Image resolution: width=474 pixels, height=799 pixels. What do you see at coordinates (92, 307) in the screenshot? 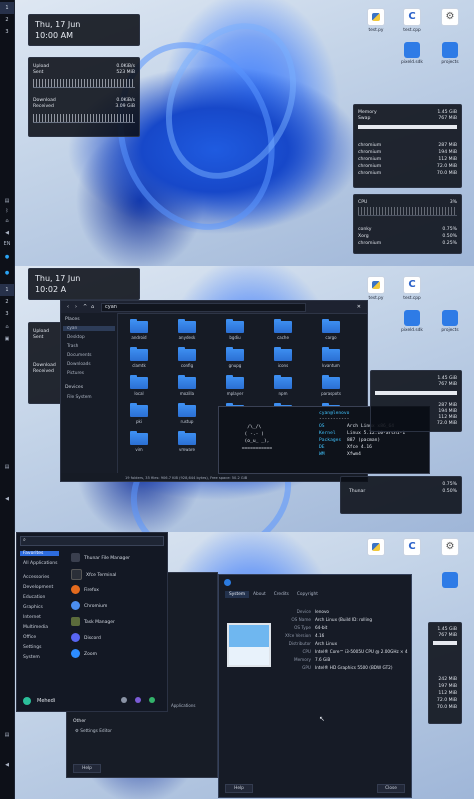
I see `home-icon: ⌂` at bounding box center [92, 307].